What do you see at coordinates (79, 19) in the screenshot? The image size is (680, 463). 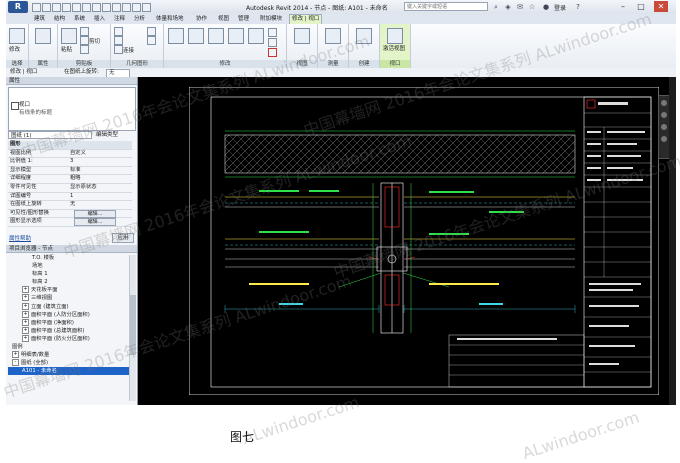 I see `tab-systems: 系统` at bounding box center [79, 19].